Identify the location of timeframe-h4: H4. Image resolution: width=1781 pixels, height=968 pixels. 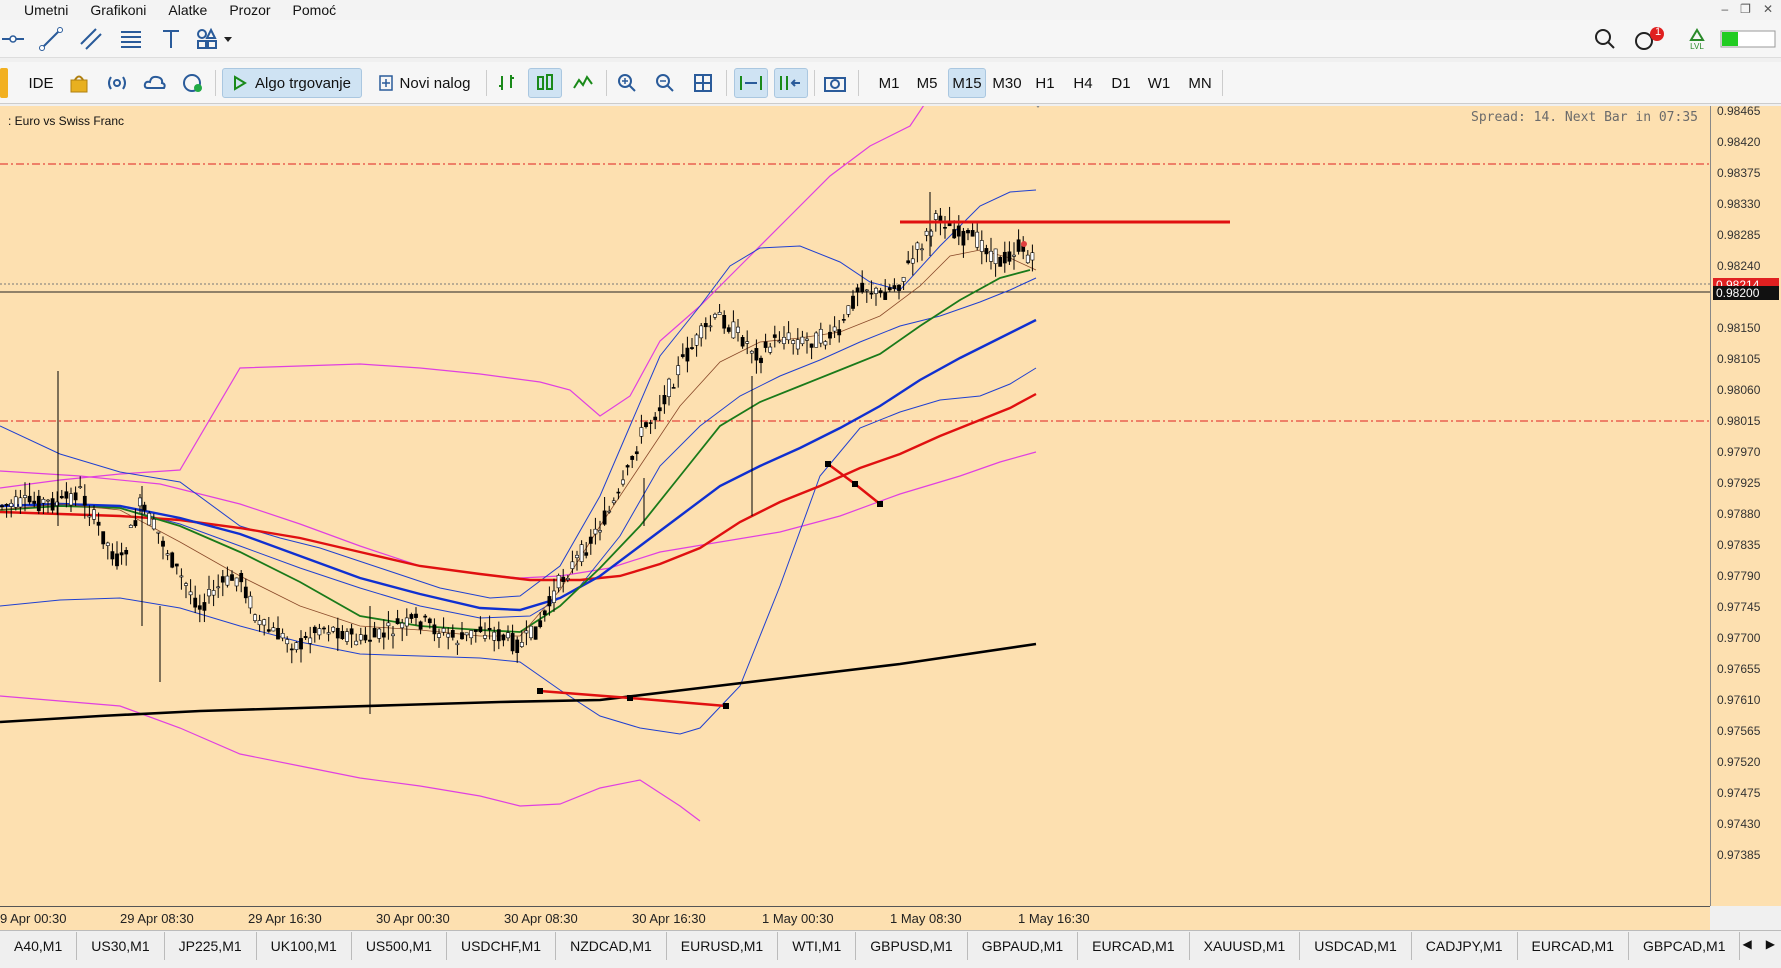
(1083, 83).